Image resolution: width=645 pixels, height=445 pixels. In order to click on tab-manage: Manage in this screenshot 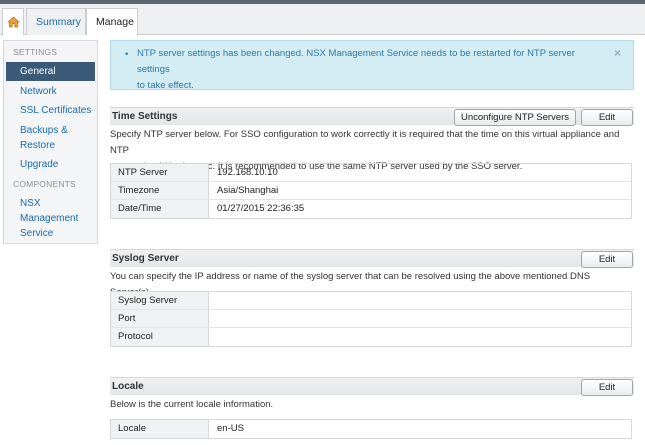, I will do `click(112, 22)`.